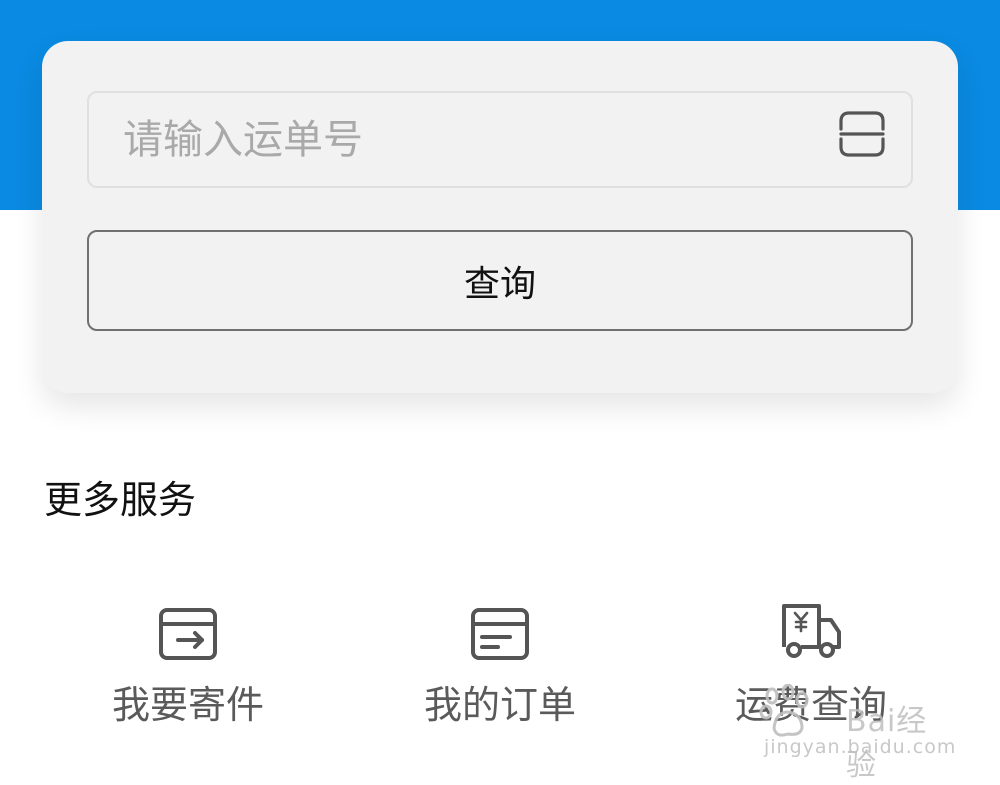 The width and height of the screenshot is (1000, 785). Describe the element at coordinates (188, 672) in the screenshot. I see `service-send-package: 我要寄件` at that location.